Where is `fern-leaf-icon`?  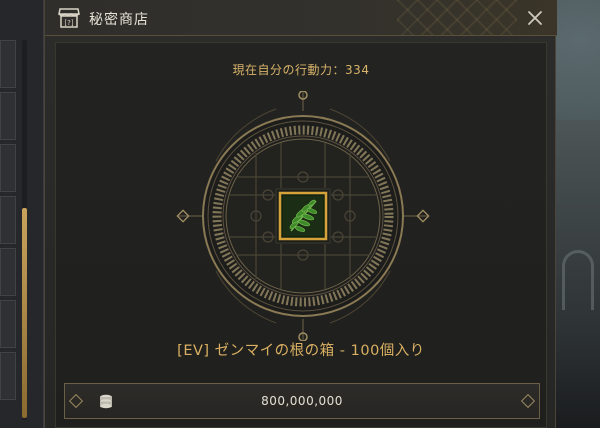 fern-leaf-icon is located at coordinates (303, 216).